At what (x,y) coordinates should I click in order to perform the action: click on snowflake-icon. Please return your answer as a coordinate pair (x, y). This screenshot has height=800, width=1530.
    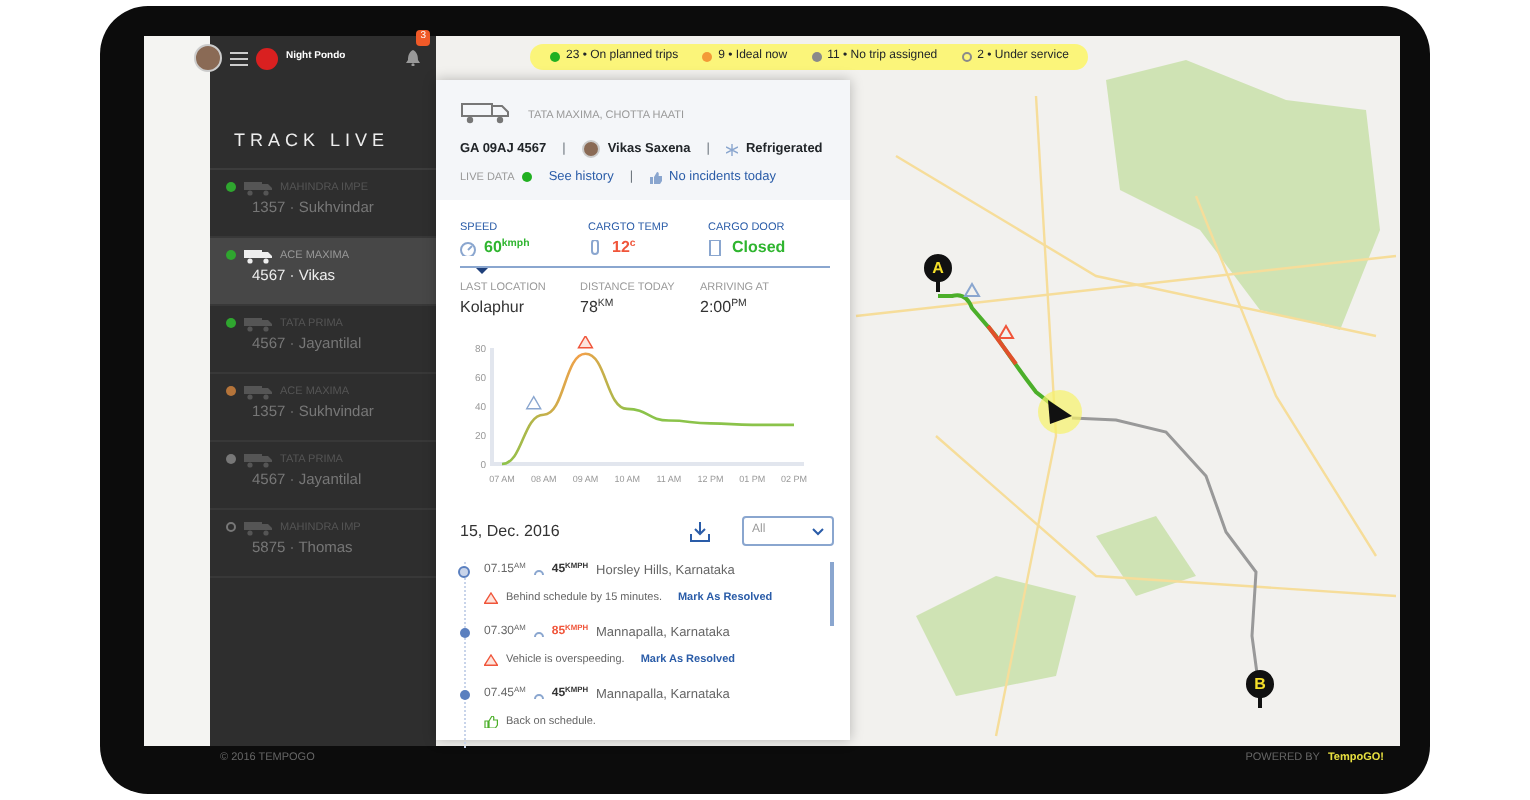
    Looking at the image, I should click on (731, 149).